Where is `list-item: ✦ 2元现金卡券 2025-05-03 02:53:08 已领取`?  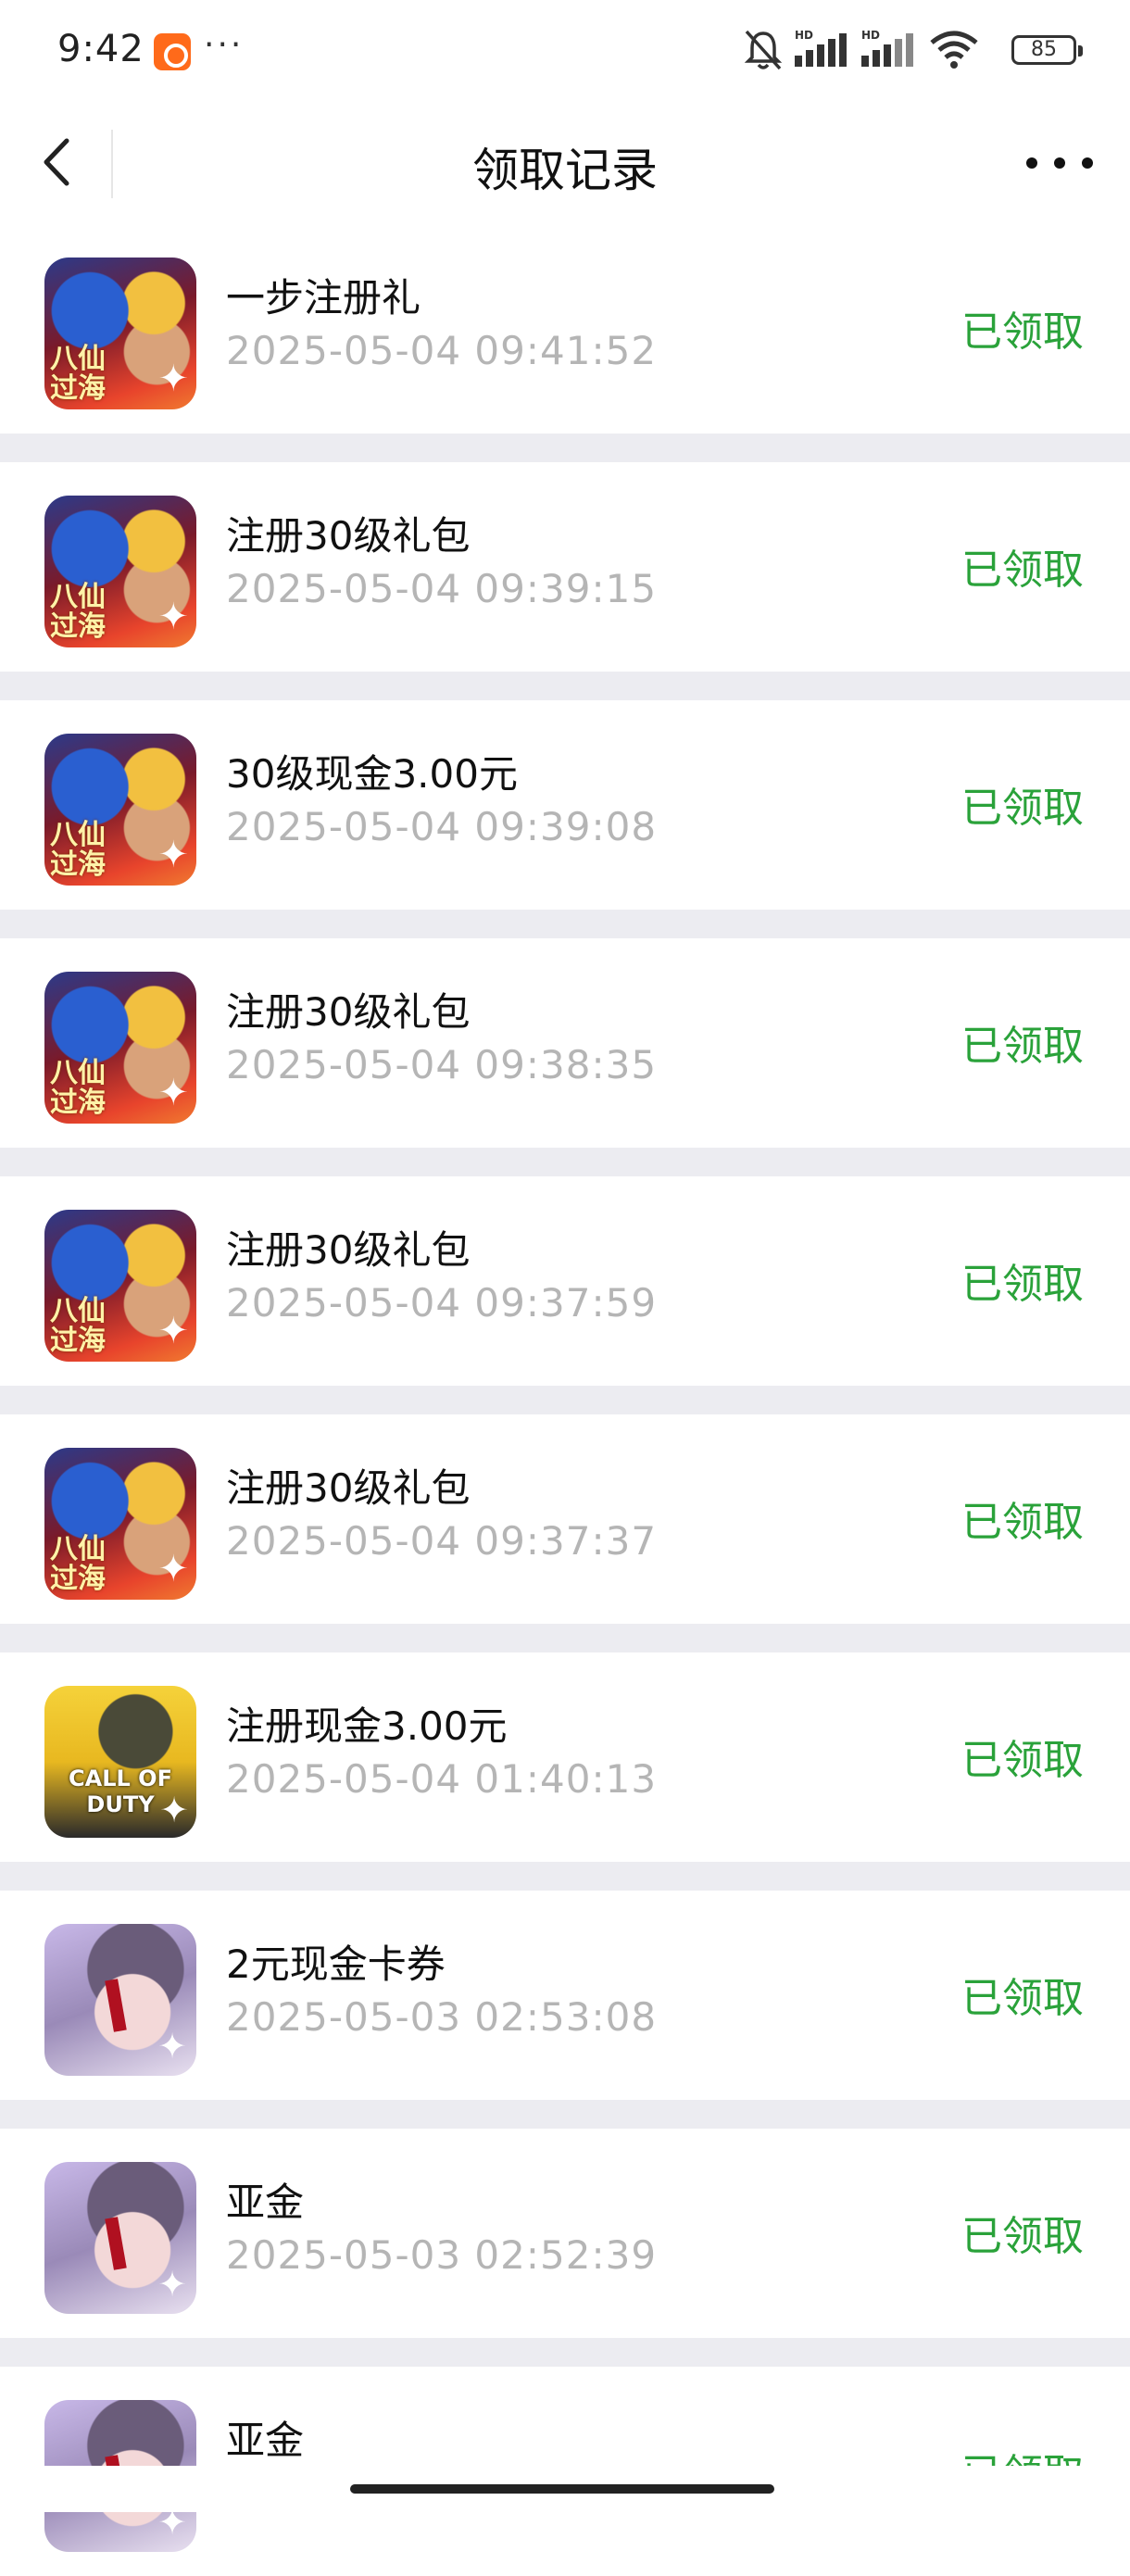
list-item: ✦ 2元现金卡券 2025-05-03 02:53:08 已领取 is located at coordinates (565, 1995).